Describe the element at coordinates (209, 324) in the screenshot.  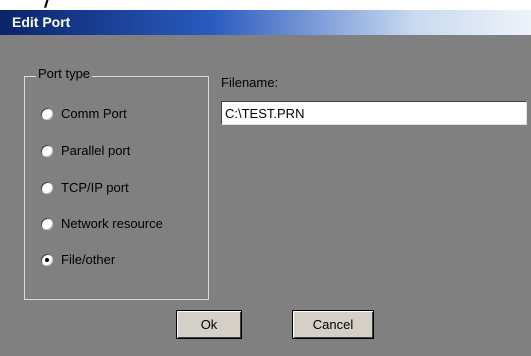
I see `ok-button: Ok` at that location.